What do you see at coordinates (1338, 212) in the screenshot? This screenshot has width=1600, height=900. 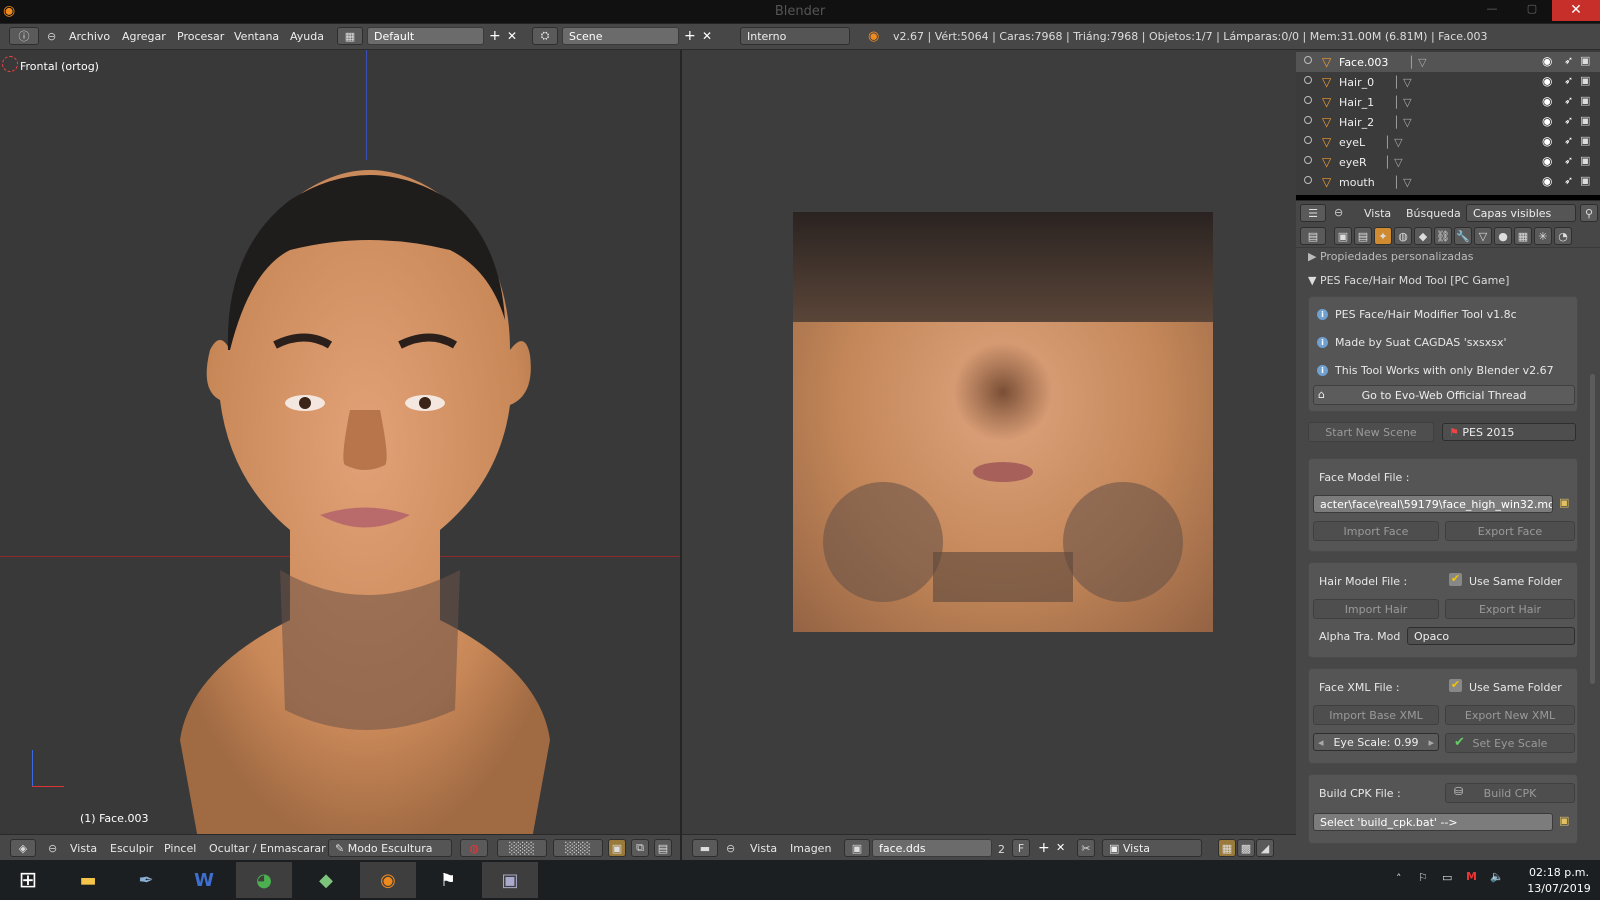 I see `collapse-outliner-menu-icon: ⊖` at bounding box center [1338, 212].